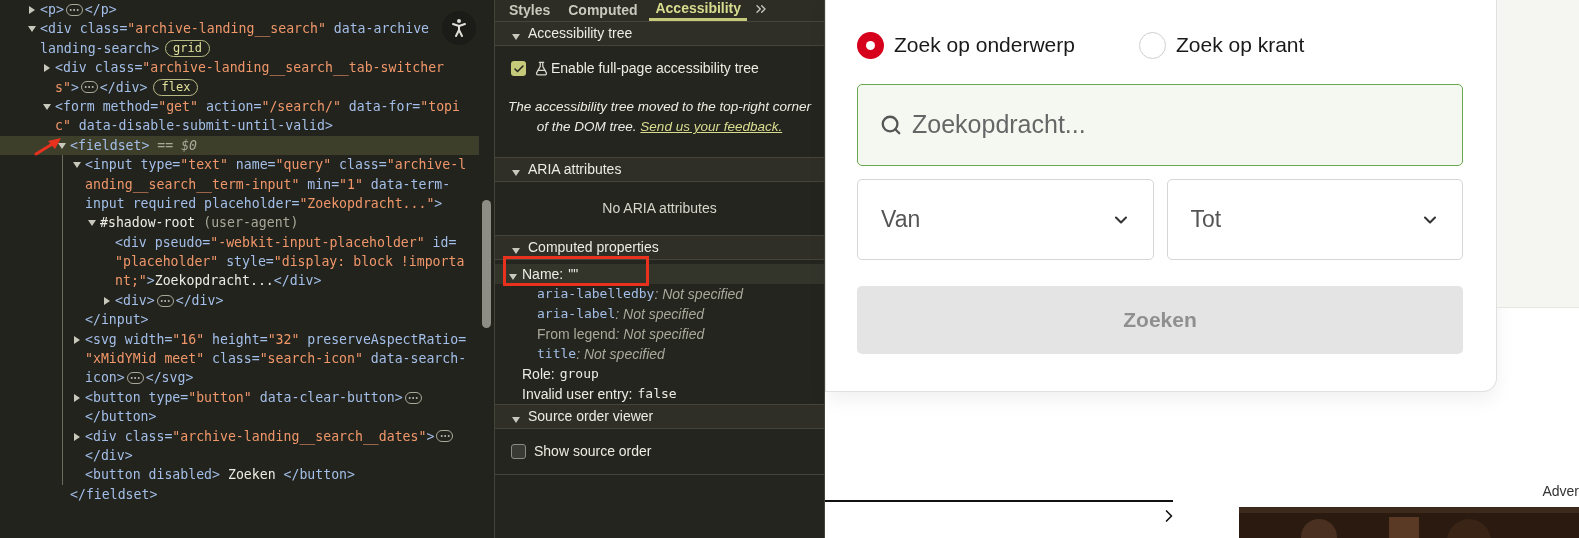 The image size is (1579, 538). I want to click on dom-tree-row: <button disabled> Zoeken </button>, so click(239, 475).